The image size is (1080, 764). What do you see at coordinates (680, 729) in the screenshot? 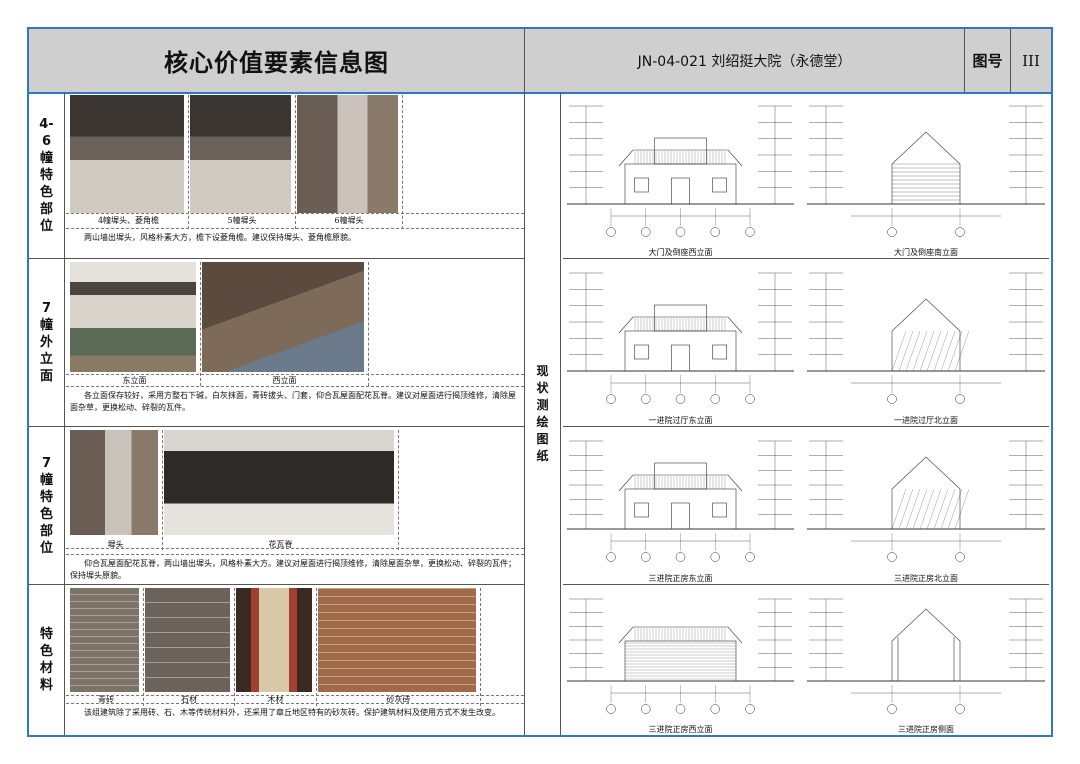
I see `drawing-caption: 三进院正房西立面` at bounding box center [680, 729].